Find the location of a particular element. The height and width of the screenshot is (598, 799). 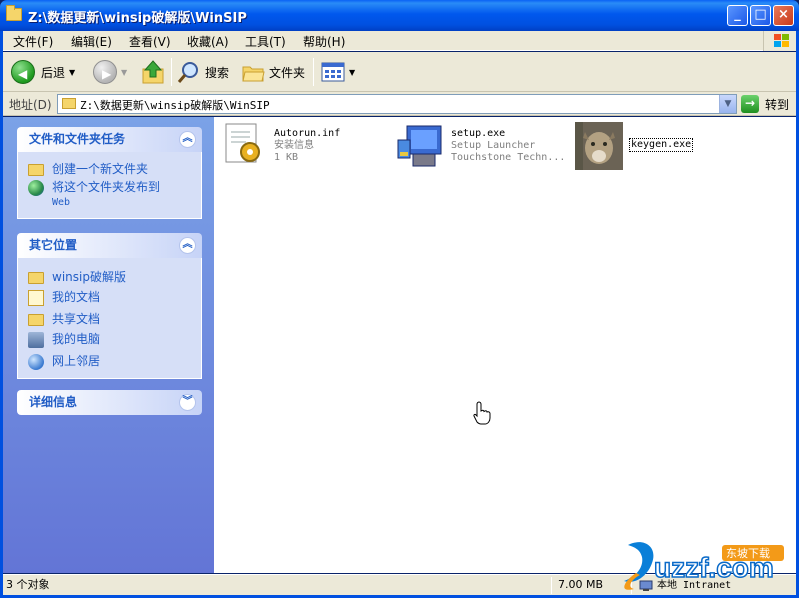

search-label: 搜索 is located at coordinates (217, 72).